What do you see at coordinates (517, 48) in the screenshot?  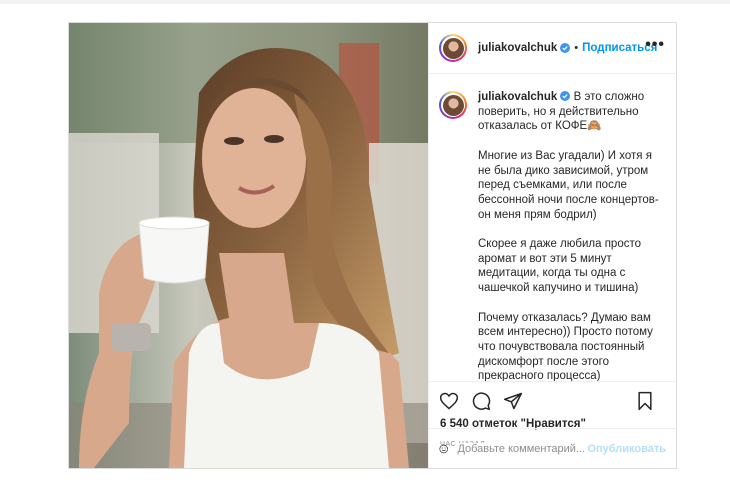 I see `author-username: juliakovalchuk` at bounding box center [517, 48].